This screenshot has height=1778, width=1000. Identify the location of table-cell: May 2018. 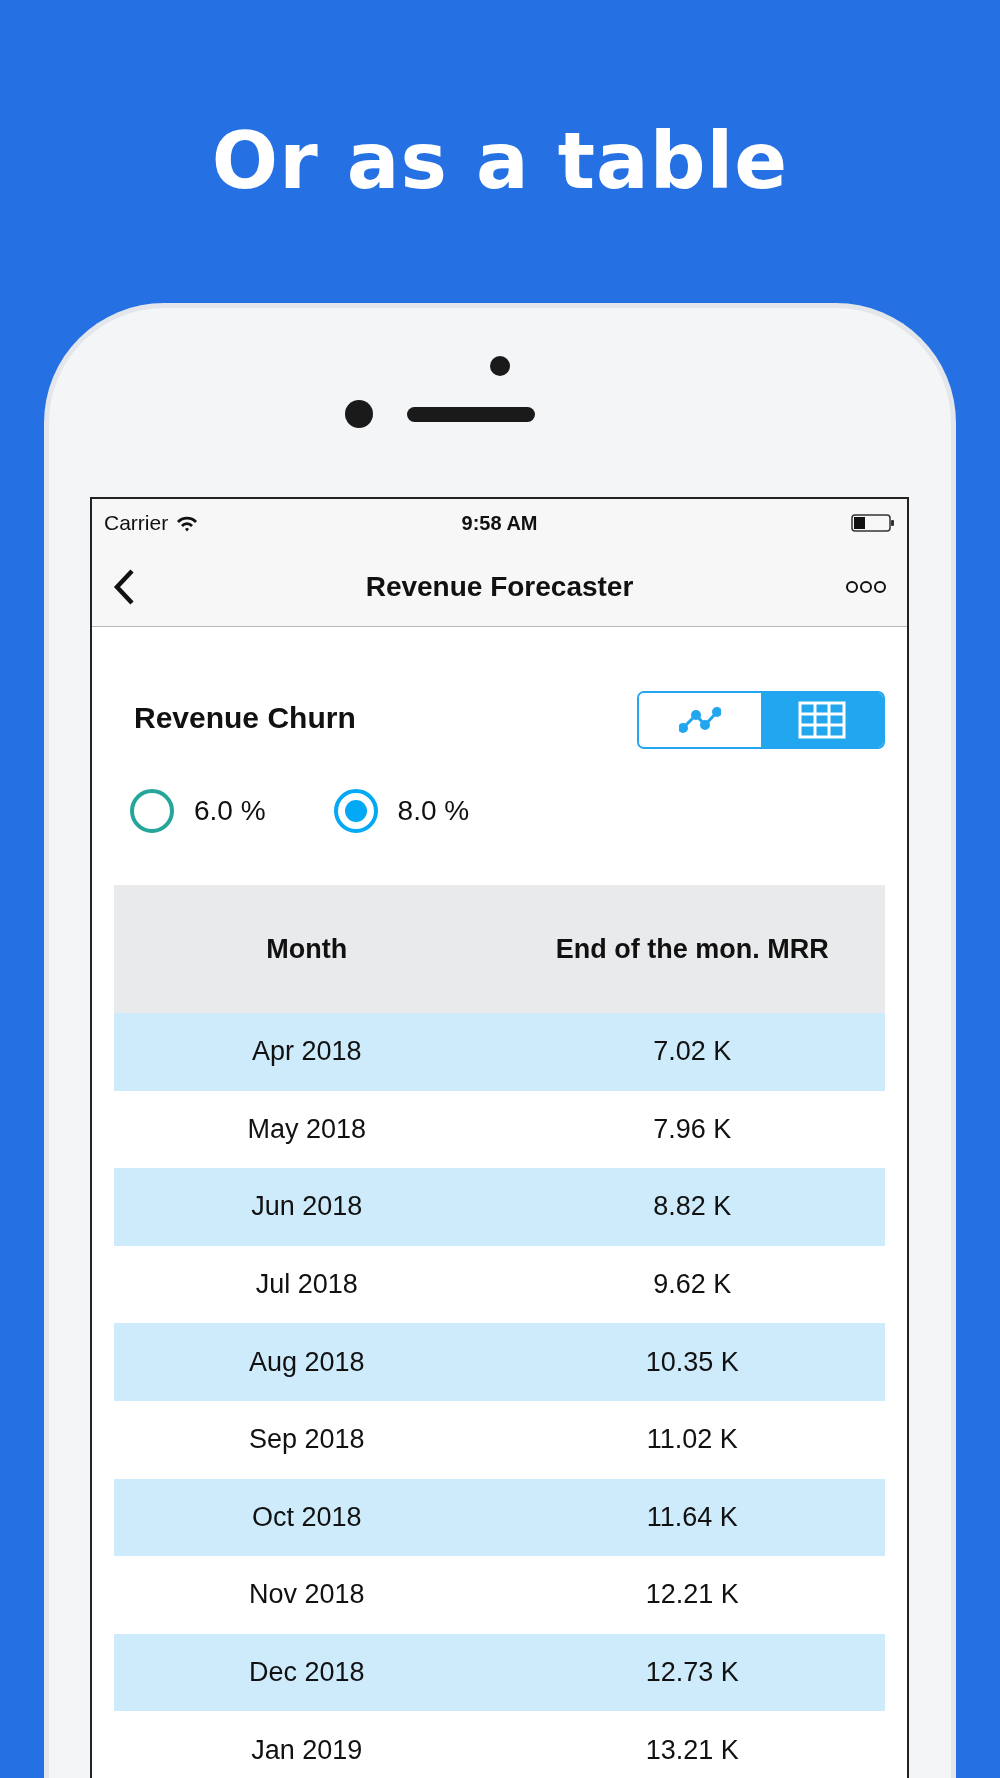
(307, 1129).